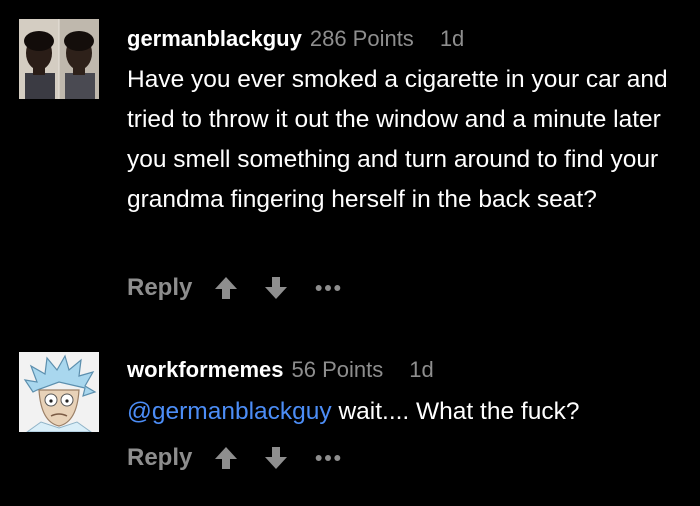 Image resolution: width=700 pixels, height=506 pixels. What do you see at coordinates (455, 411) in the screenshot?
I see `comment-text: wait.... What the fuck?` at bounding box center [455, 411].